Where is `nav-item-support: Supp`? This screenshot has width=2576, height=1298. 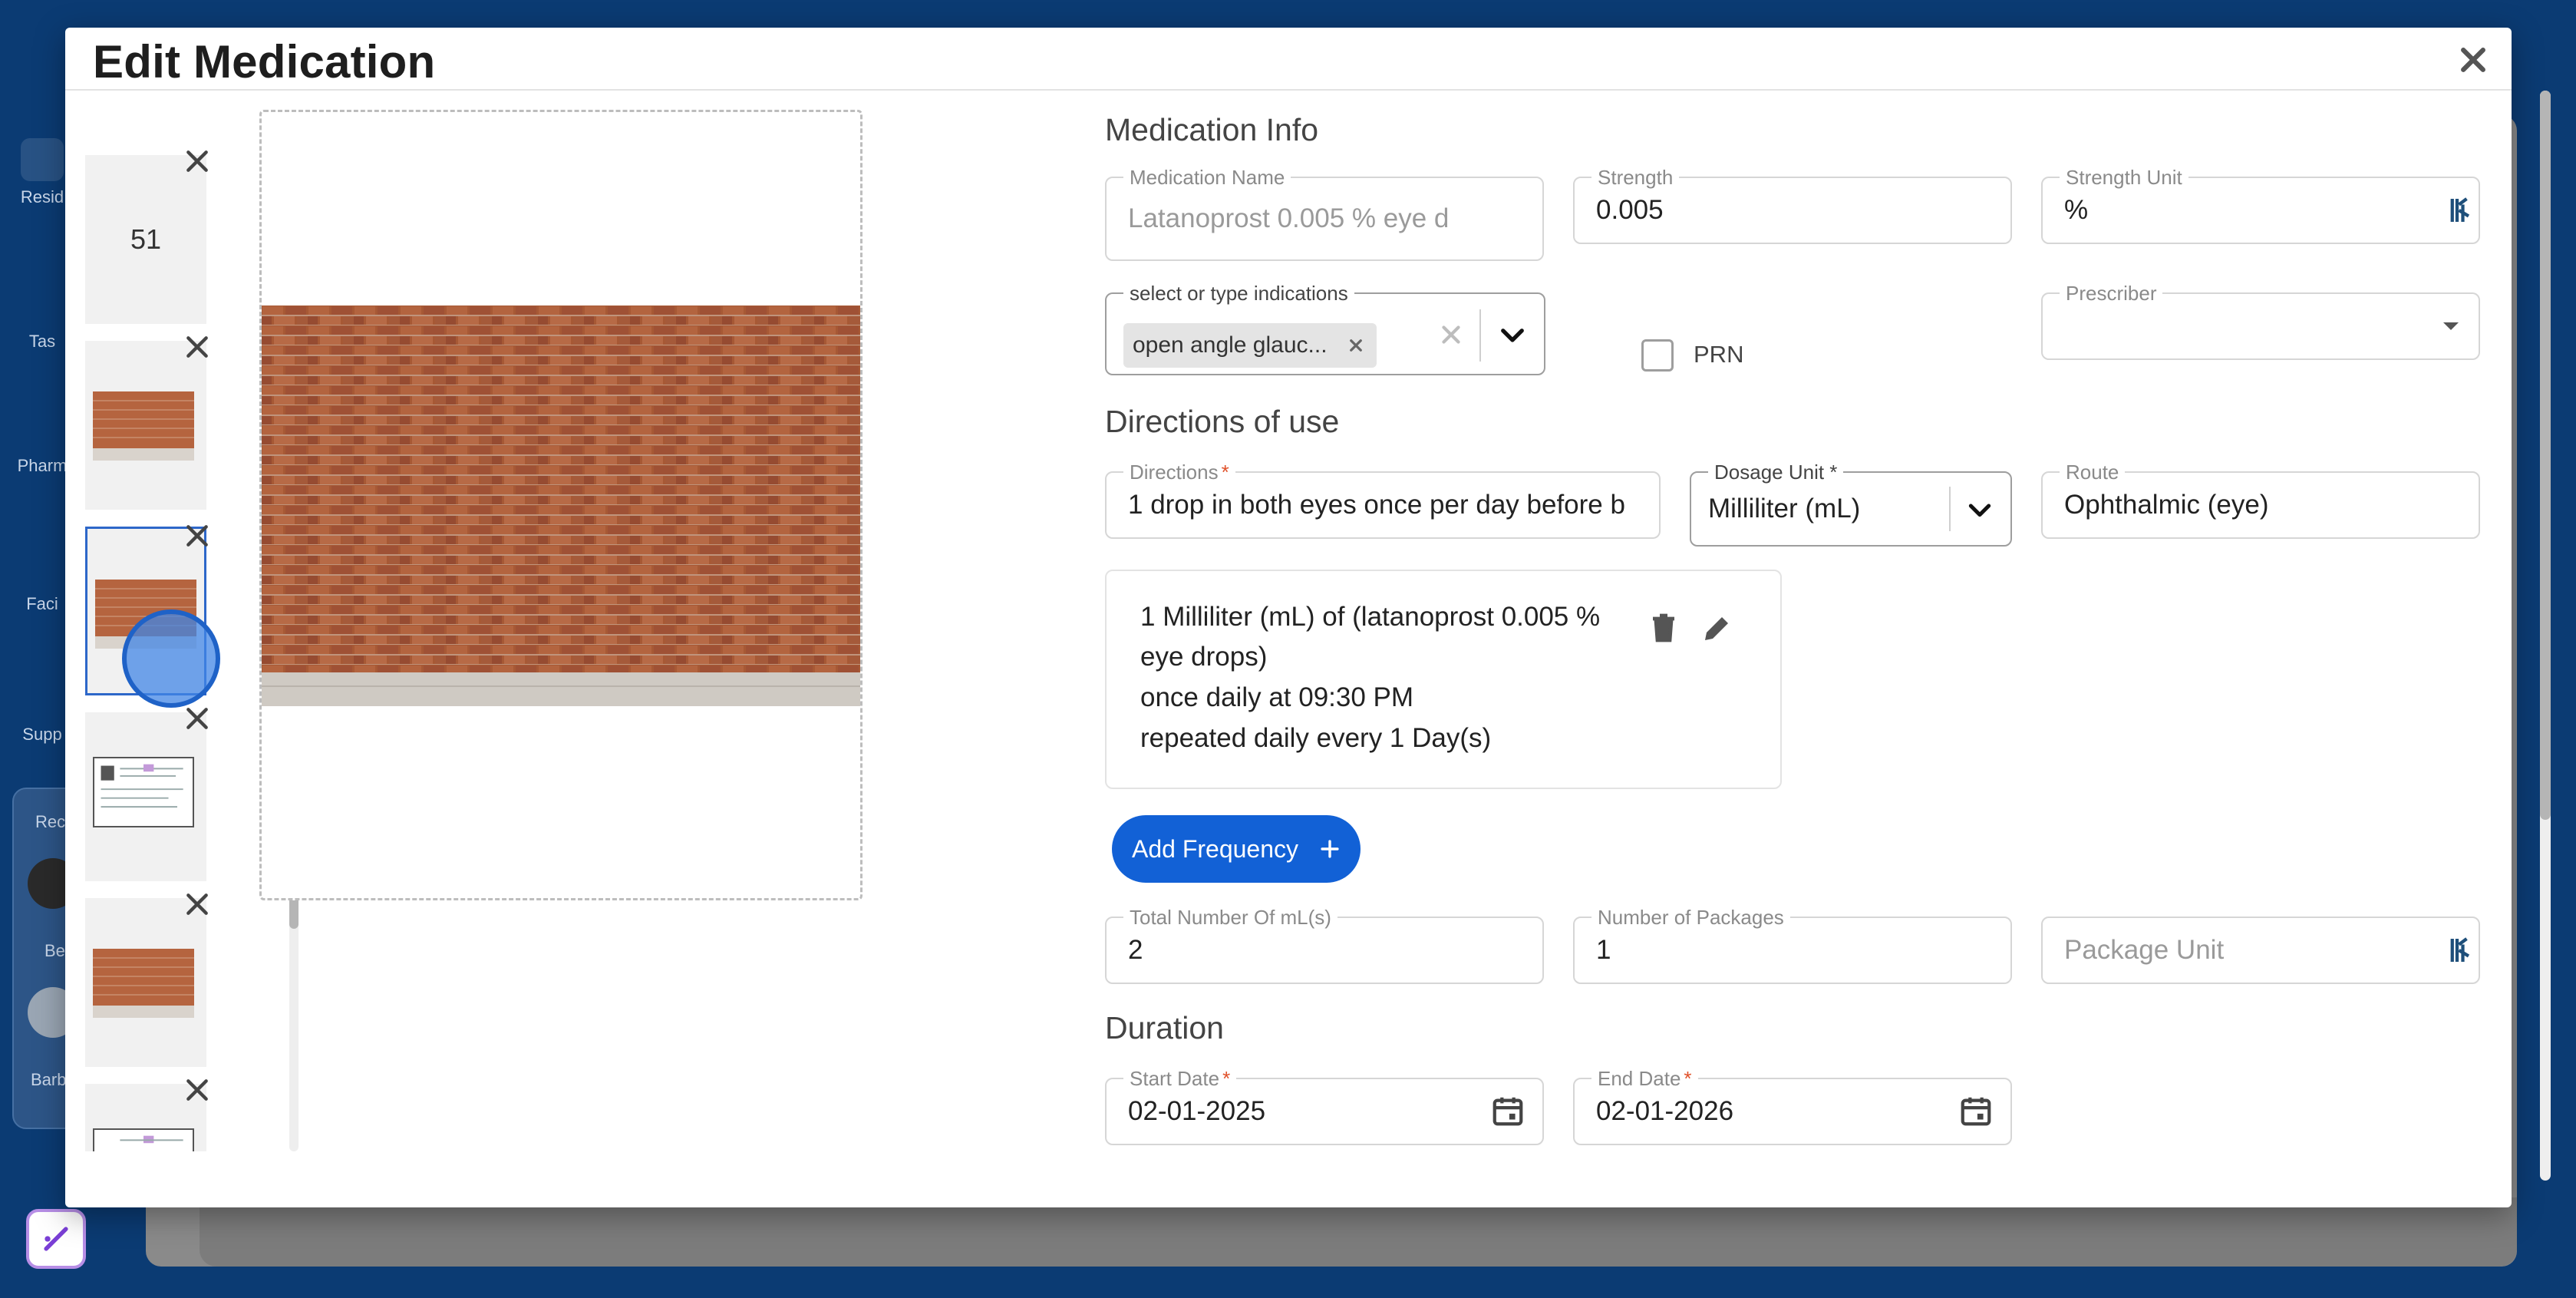 nav-item-support: Supp is located at coordinates (42, 710).